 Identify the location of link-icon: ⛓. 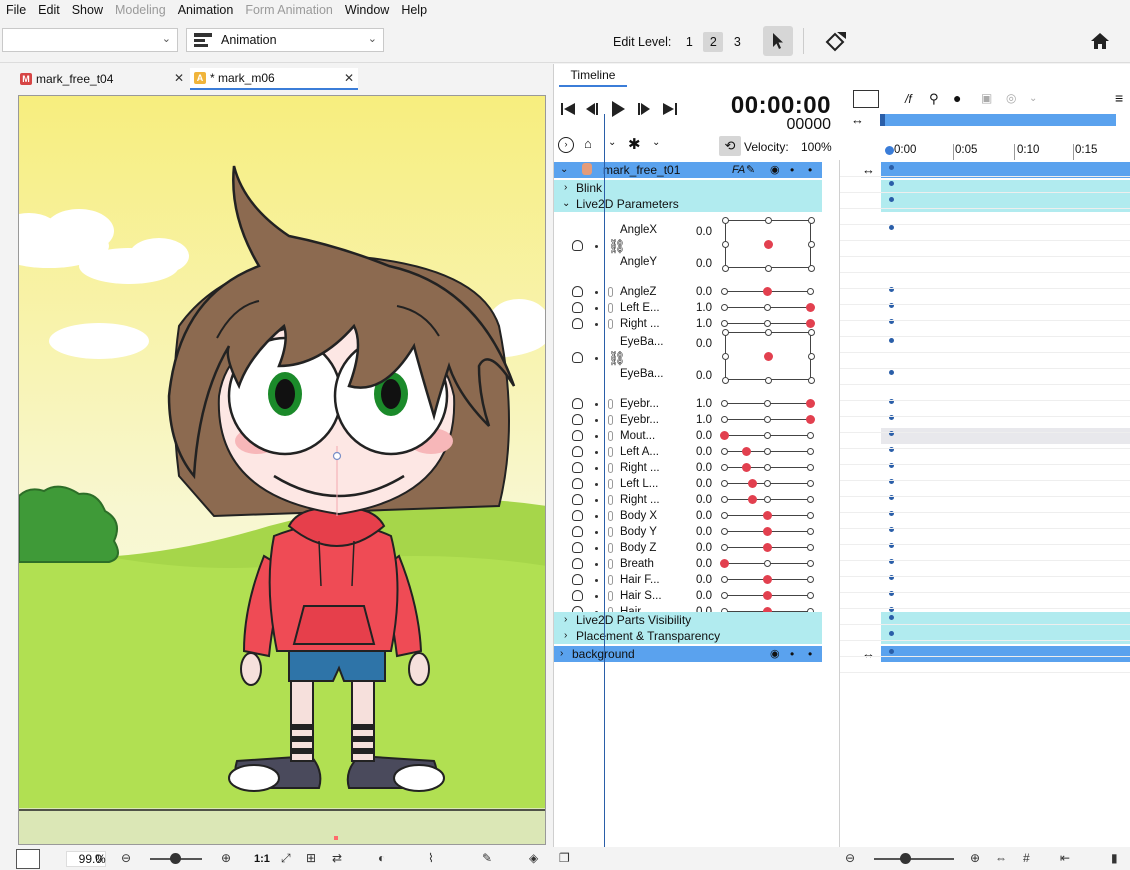
(640, 358).